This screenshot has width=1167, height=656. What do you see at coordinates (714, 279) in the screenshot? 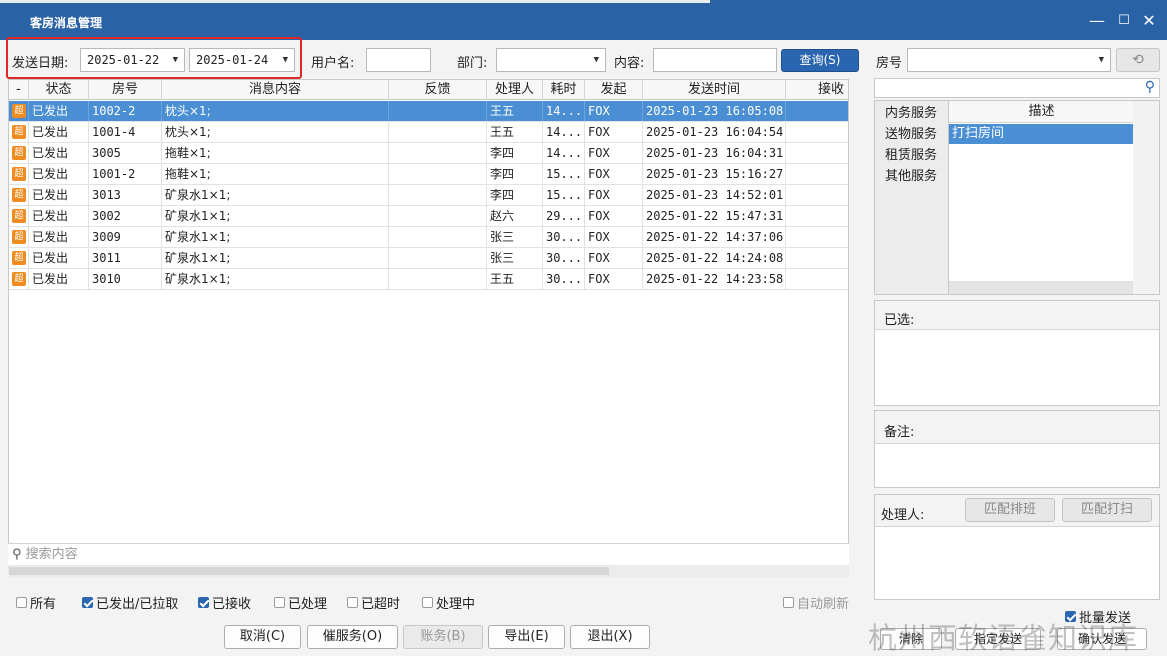
I see `send-time-cell: 2025-01-22 14:23:58` at bounding box center [714, 279].